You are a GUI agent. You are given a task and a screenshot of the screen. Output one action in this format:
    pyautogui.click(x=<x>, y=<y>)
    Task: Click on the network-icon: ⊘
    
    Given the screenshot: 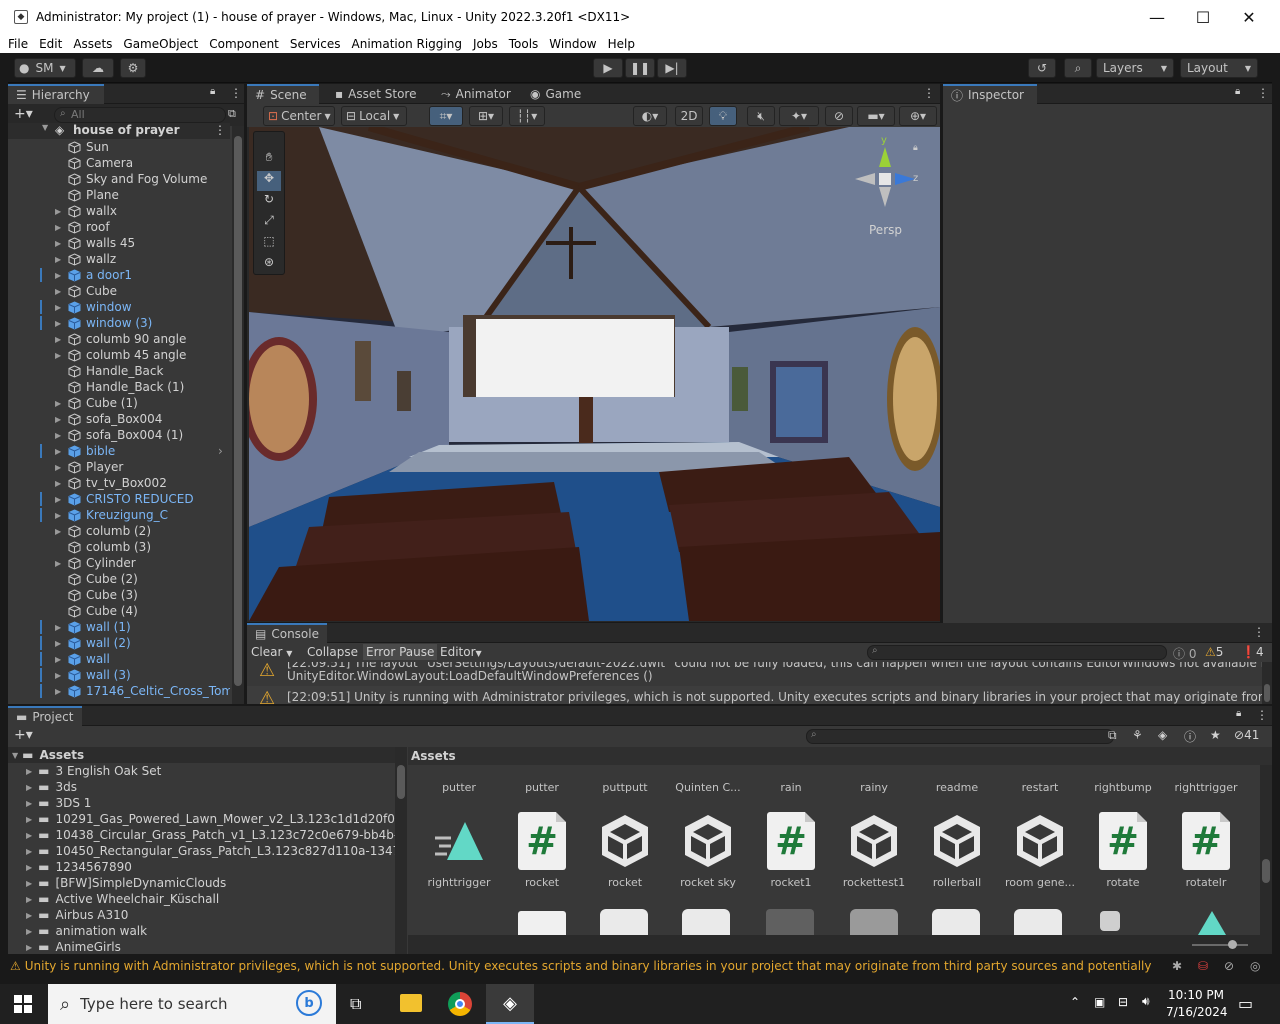 What is the action you would take?
    pyautogui.click(x=1229, y=966)
    